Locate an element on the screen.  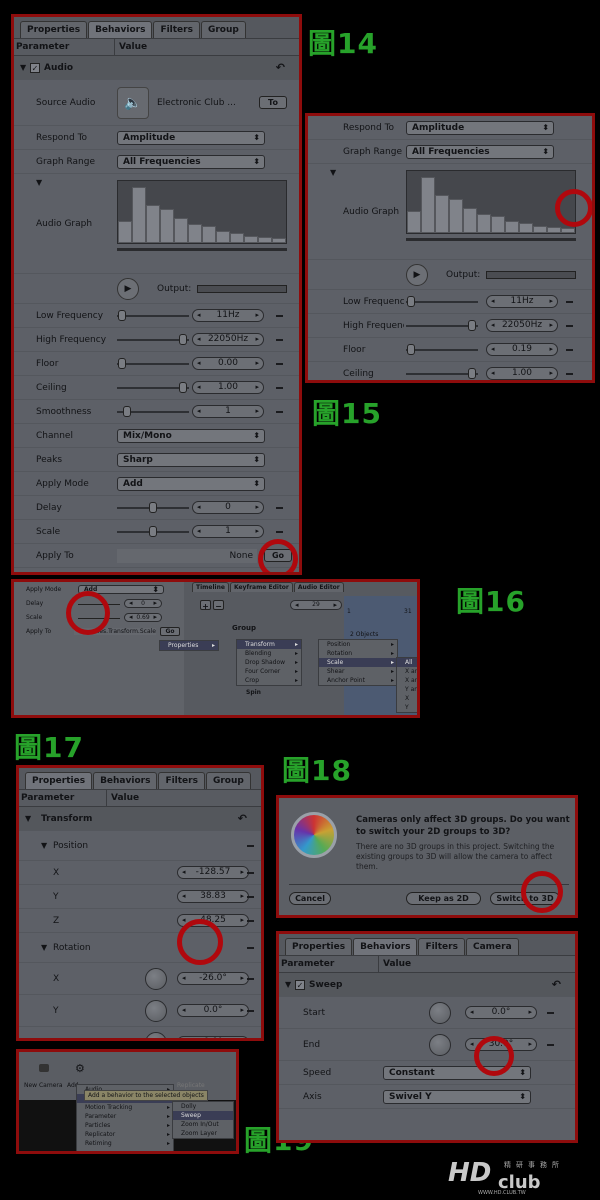
scale-slider-track is located at coordinates (153, 531).